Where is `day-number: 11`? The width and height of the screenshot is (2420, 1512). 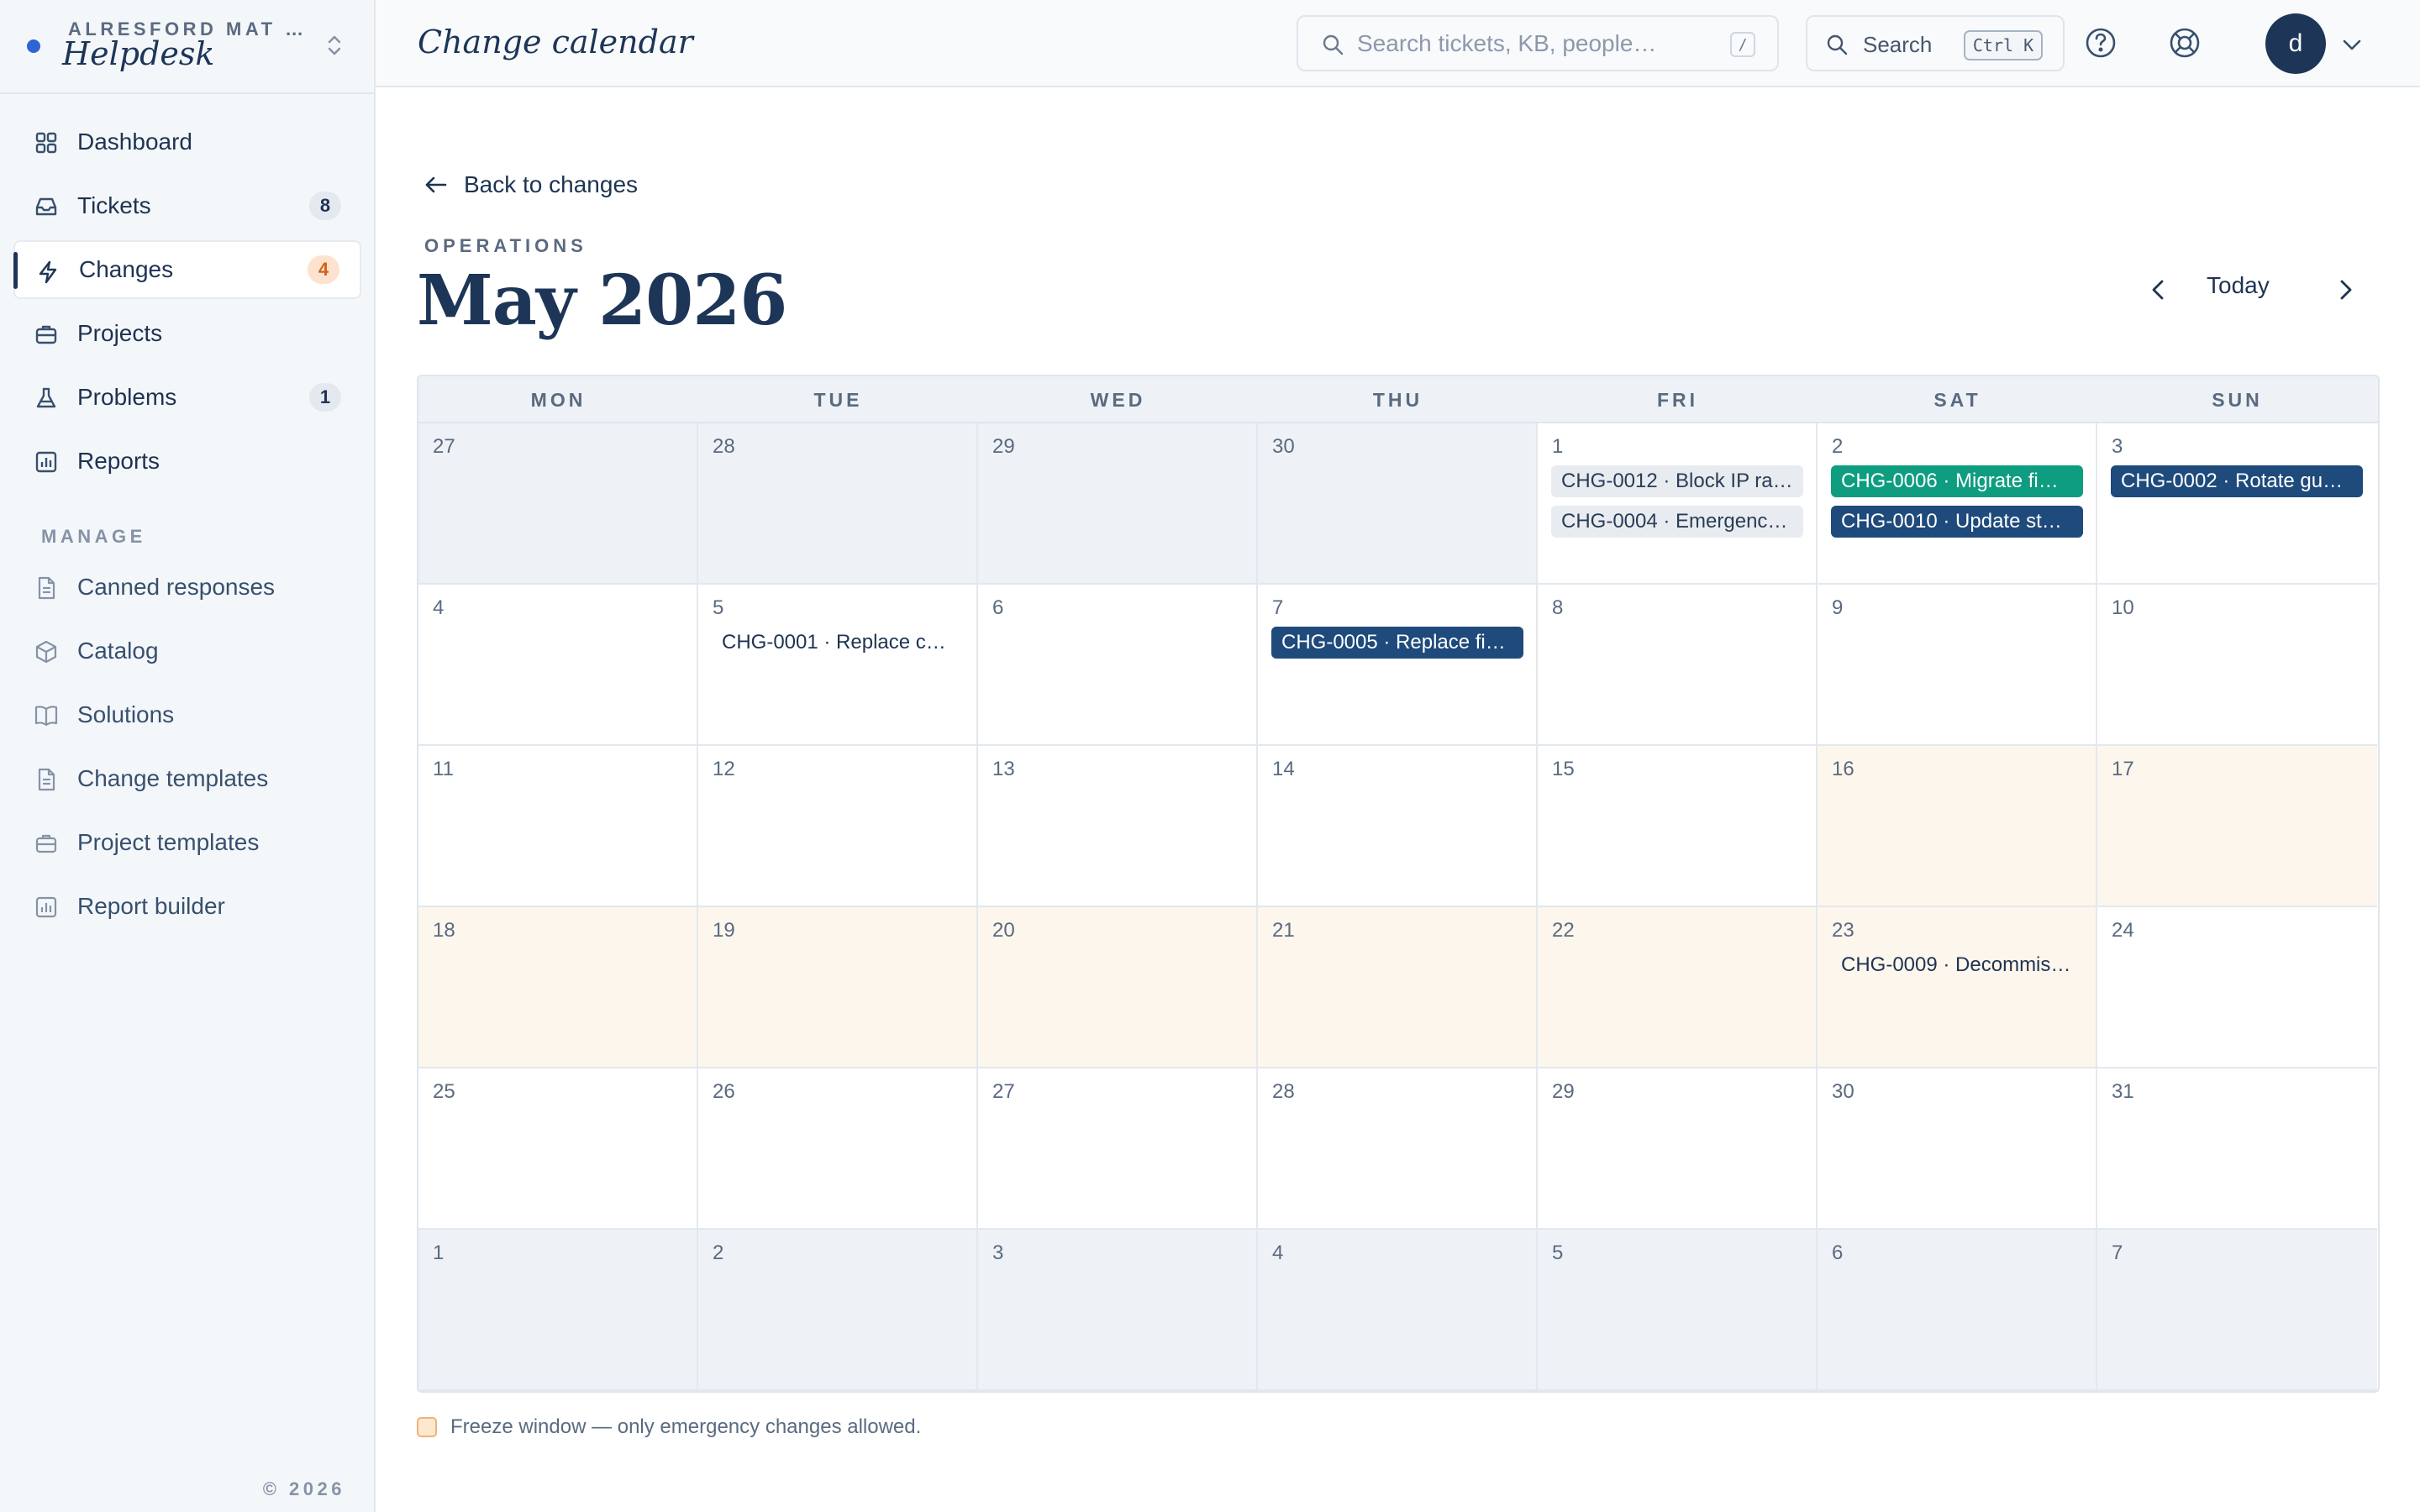 day-number: 11 is located at coordinates (443, 769).